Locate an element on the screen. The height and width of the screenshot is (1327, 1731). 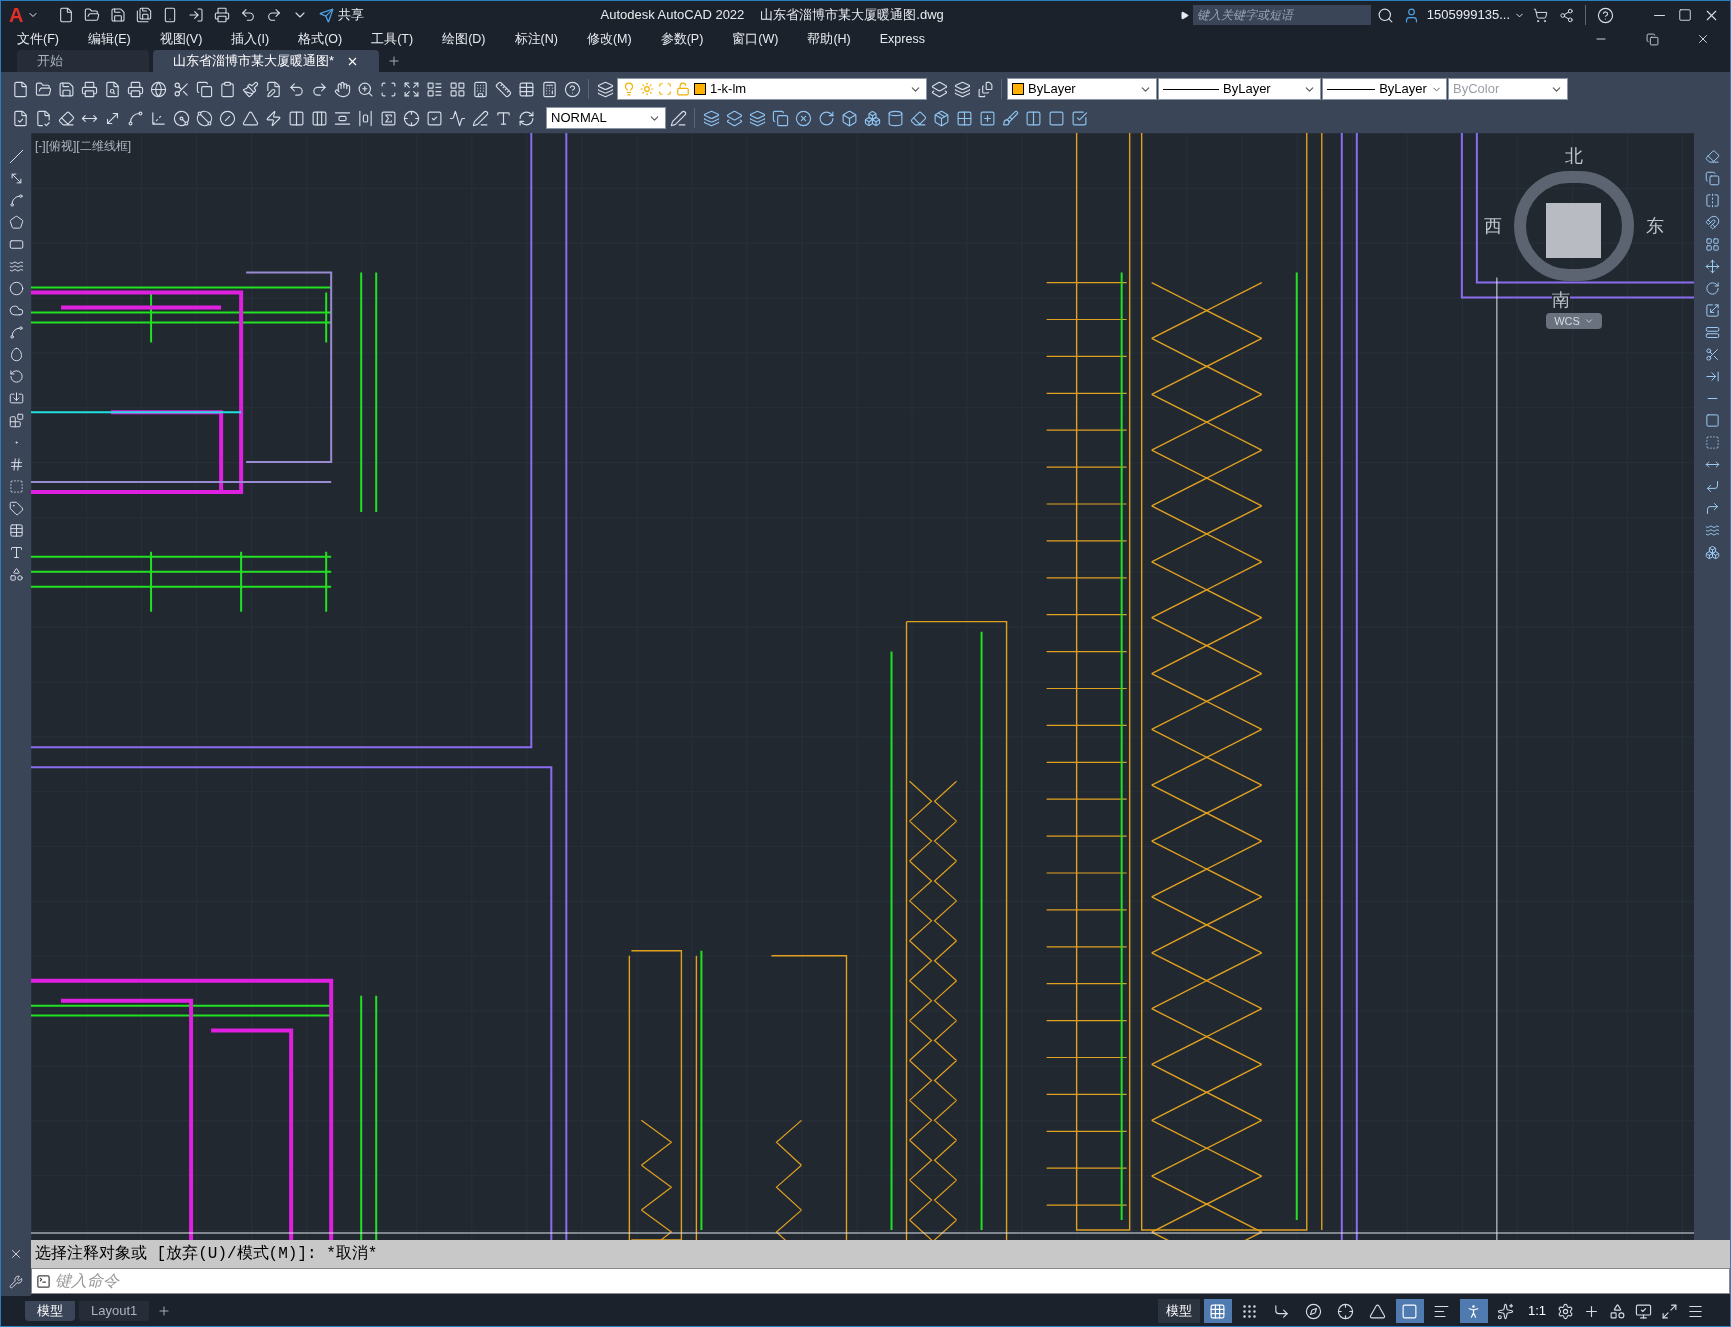
menu-item: 工具(T) is located at coordinates (392, 39).